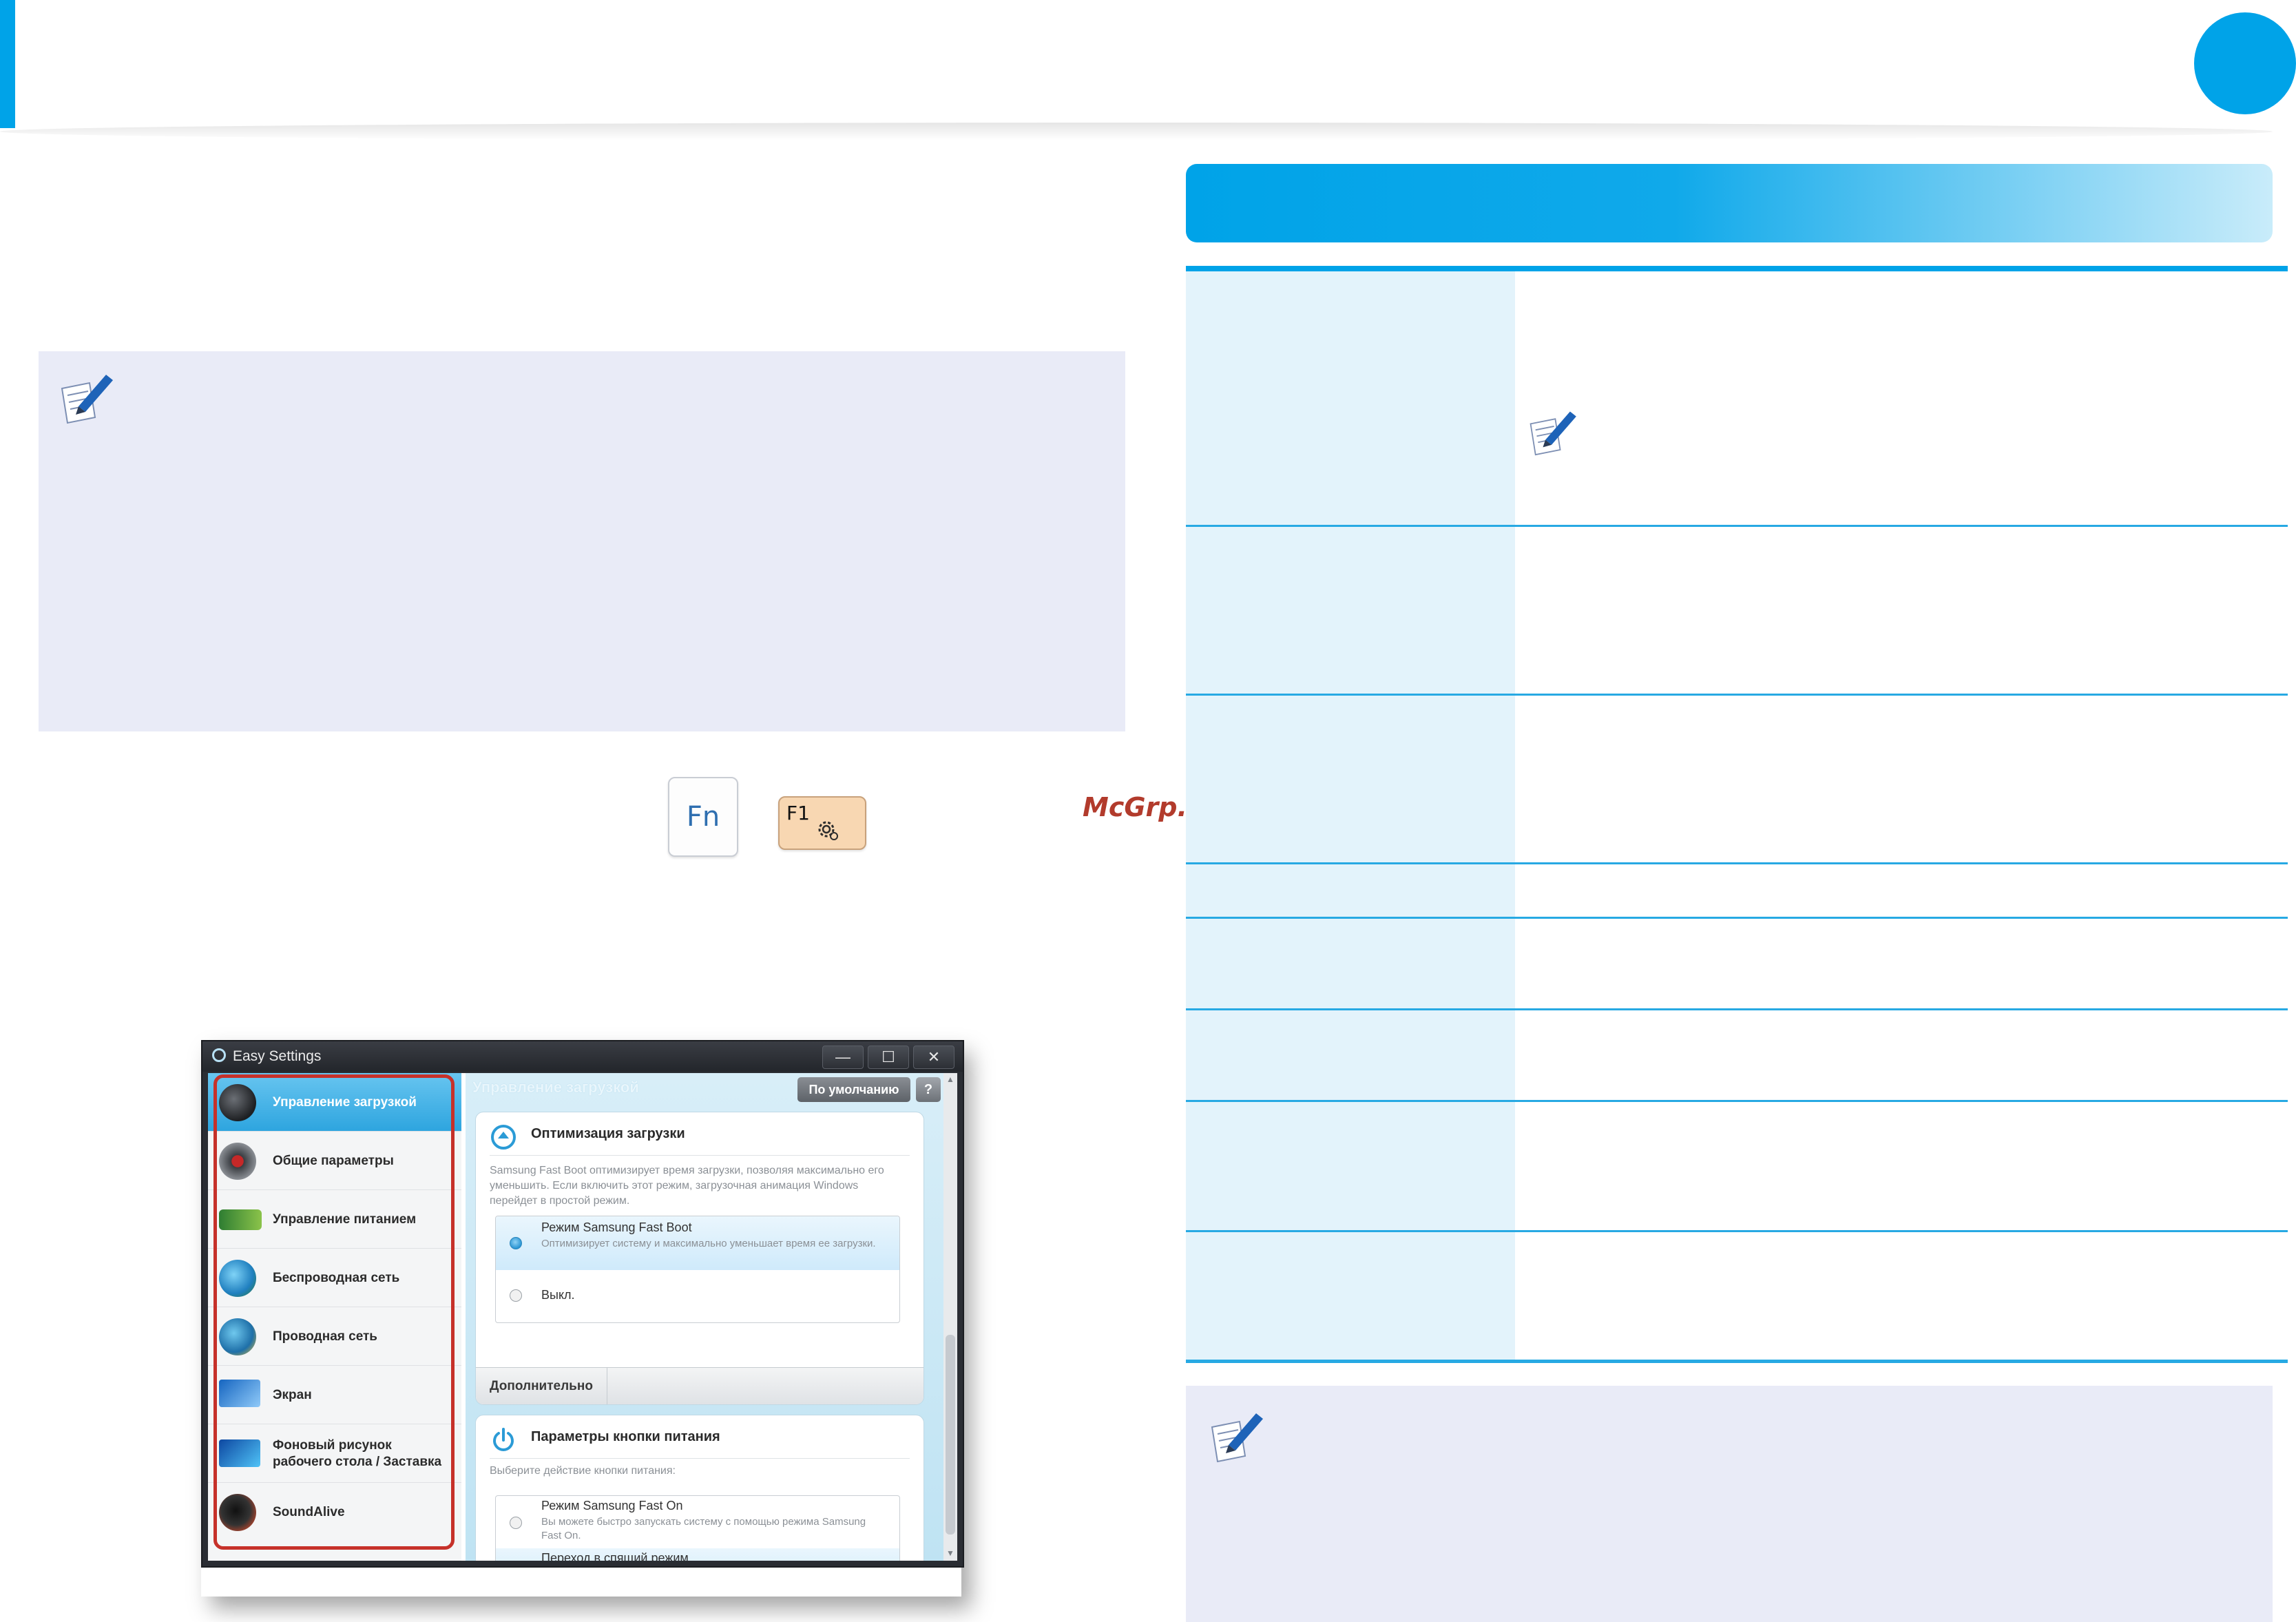  What do you see at coordinates (608, 1133) in the screenshot?
I see `panel-title: Оптимизация загрузки` at bounding box center [608, 1133].